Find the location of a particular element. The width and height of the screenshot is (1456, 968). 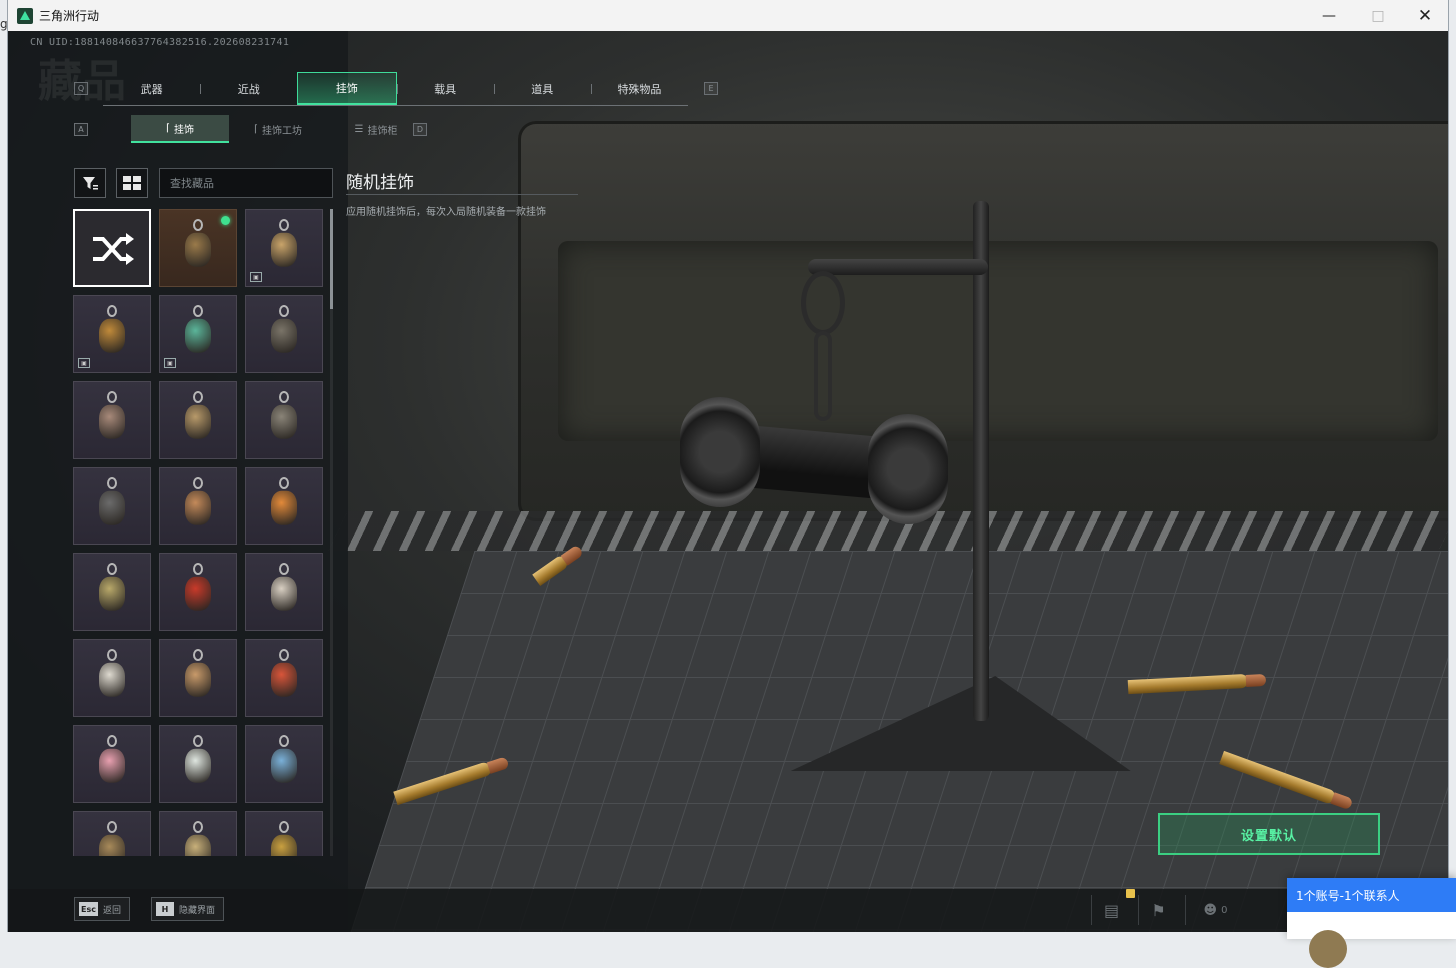

image-tag-icon: ▣ is located at coordinates (84, 363).